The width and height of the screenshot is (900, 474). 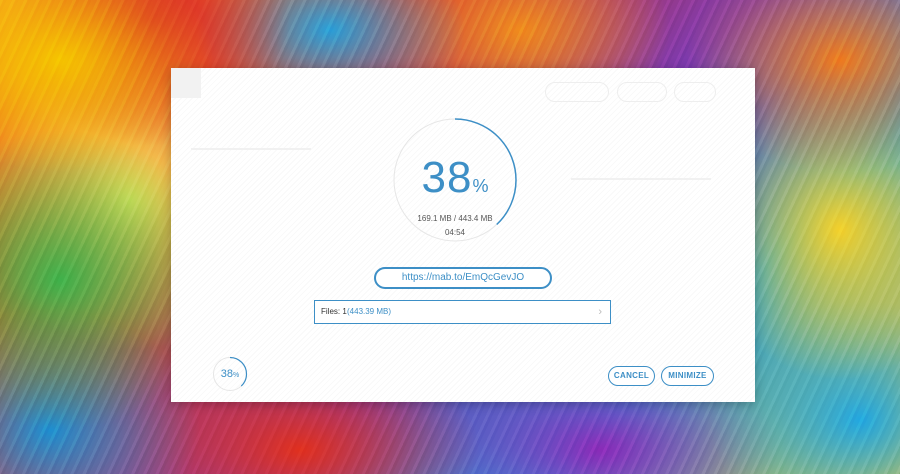 What do you see at coordinates (186, 83) in the screenshot?
I see `corner-button` at bounding box center [186, 83].